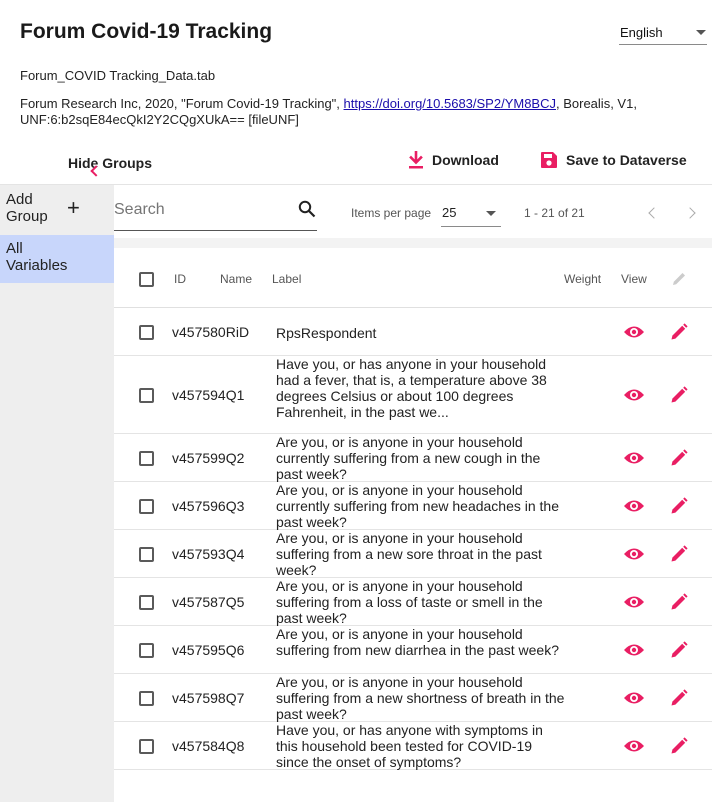 This screenshot has height=802, width=712. What do you see at coordinates (208, 394) in the screenshot?
I see `variable-id: v457594Q1` at bounding box center [208, 394].